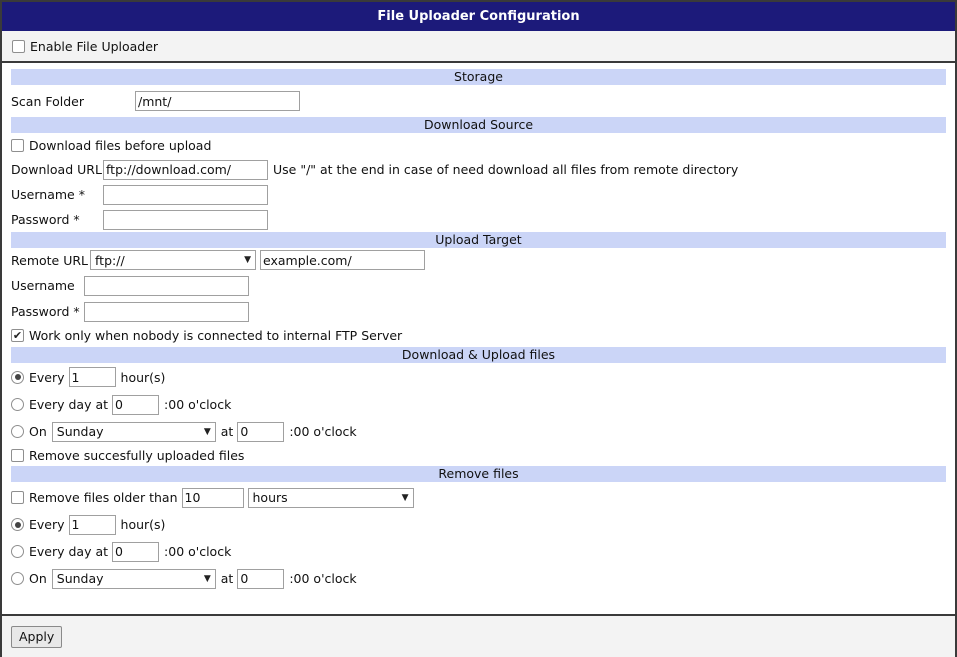 Image resolution: width=957 pixels, height=657 pixels. Describe the element at coordinates (478, 524) in the screenshot. I see `rf-every-row: Every hour(s)` at that location.